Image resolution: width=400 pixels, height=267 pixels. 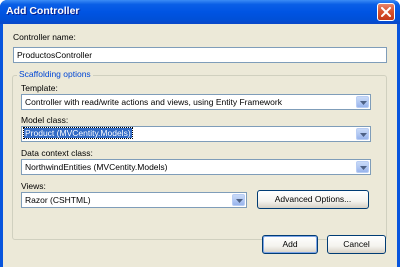 What do you see at coordinates (55, 74) in the screenshot?
I see `scaffolding-options-title: Scaffolding options` at bounding box center [55, 74].